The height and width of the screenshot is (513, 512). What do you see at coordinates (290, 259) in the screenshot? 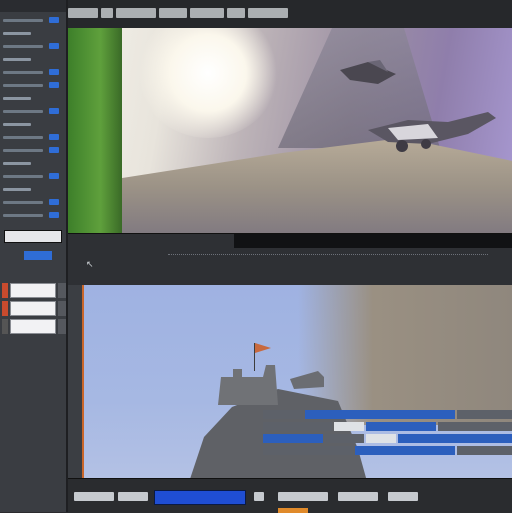
I see `viewport-control-panel: ↖` at bounding box center [290, 259].